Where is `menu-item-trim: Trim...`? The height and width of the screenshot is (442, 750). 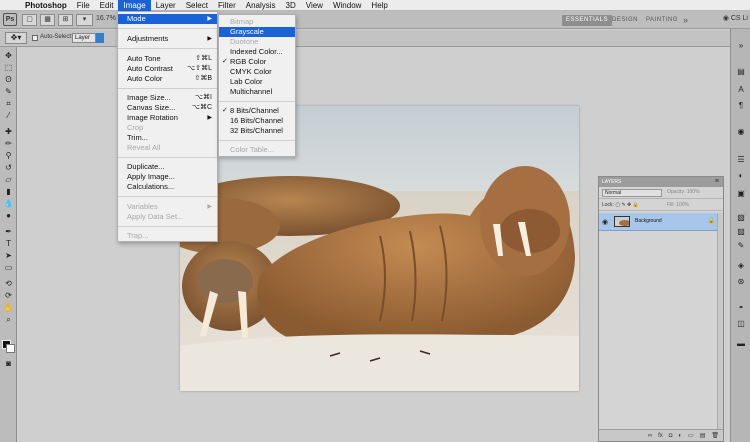 menu-item-trim: Trim... is located at coordinates (167, 138).